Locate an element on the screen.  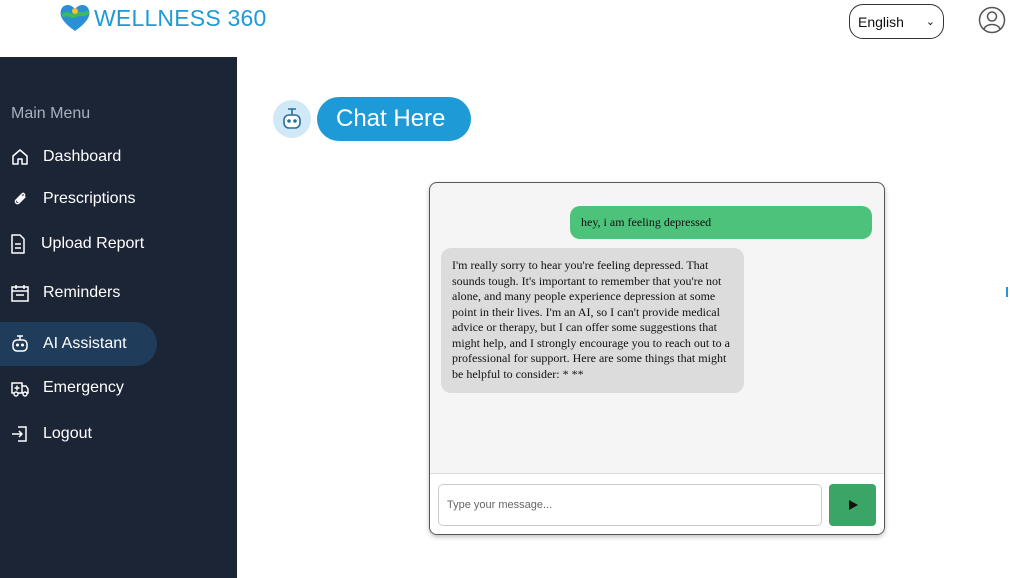
send-icon is located at coordinates (853, 505).